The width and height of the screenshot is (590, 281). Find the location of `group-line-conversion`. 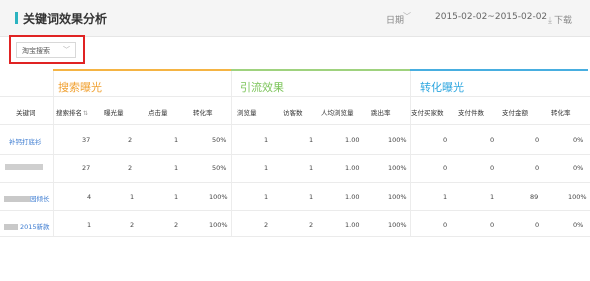

group-line-conversion is located at coordinates (499, 70).